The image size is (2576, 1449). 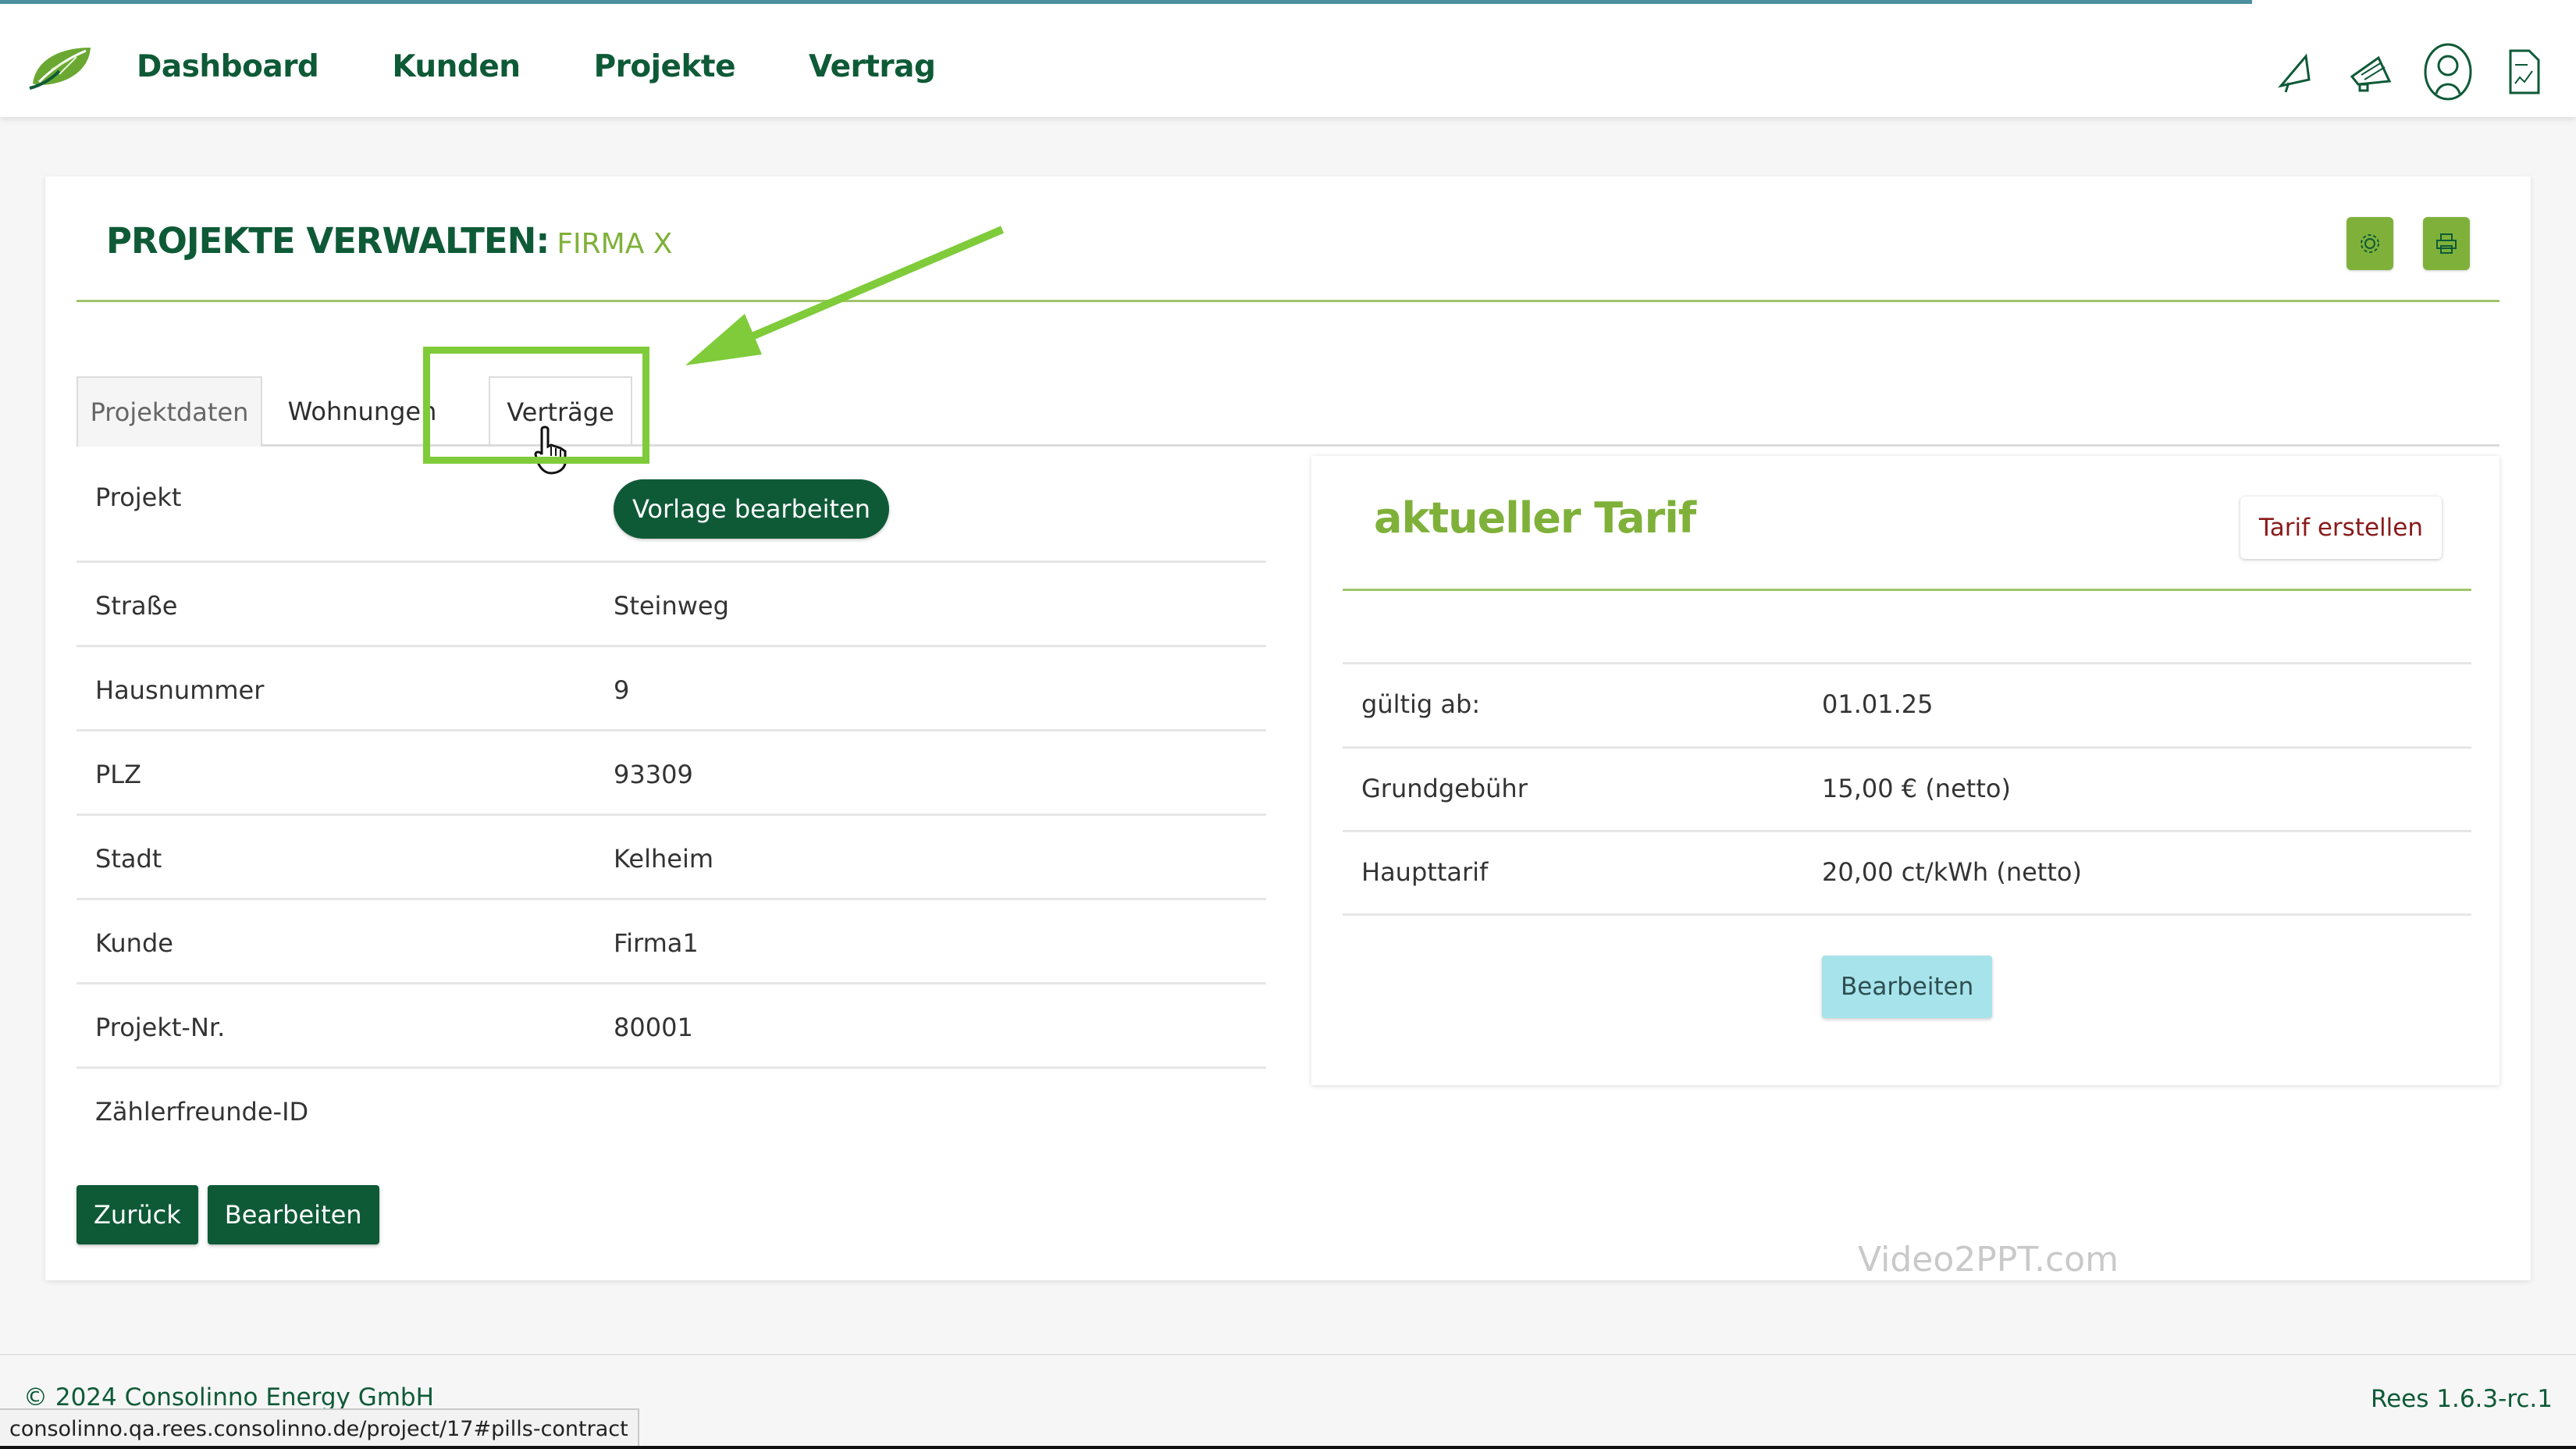 I want to click on table-row: Stadt Kelheim, so click(x=671, y=856).